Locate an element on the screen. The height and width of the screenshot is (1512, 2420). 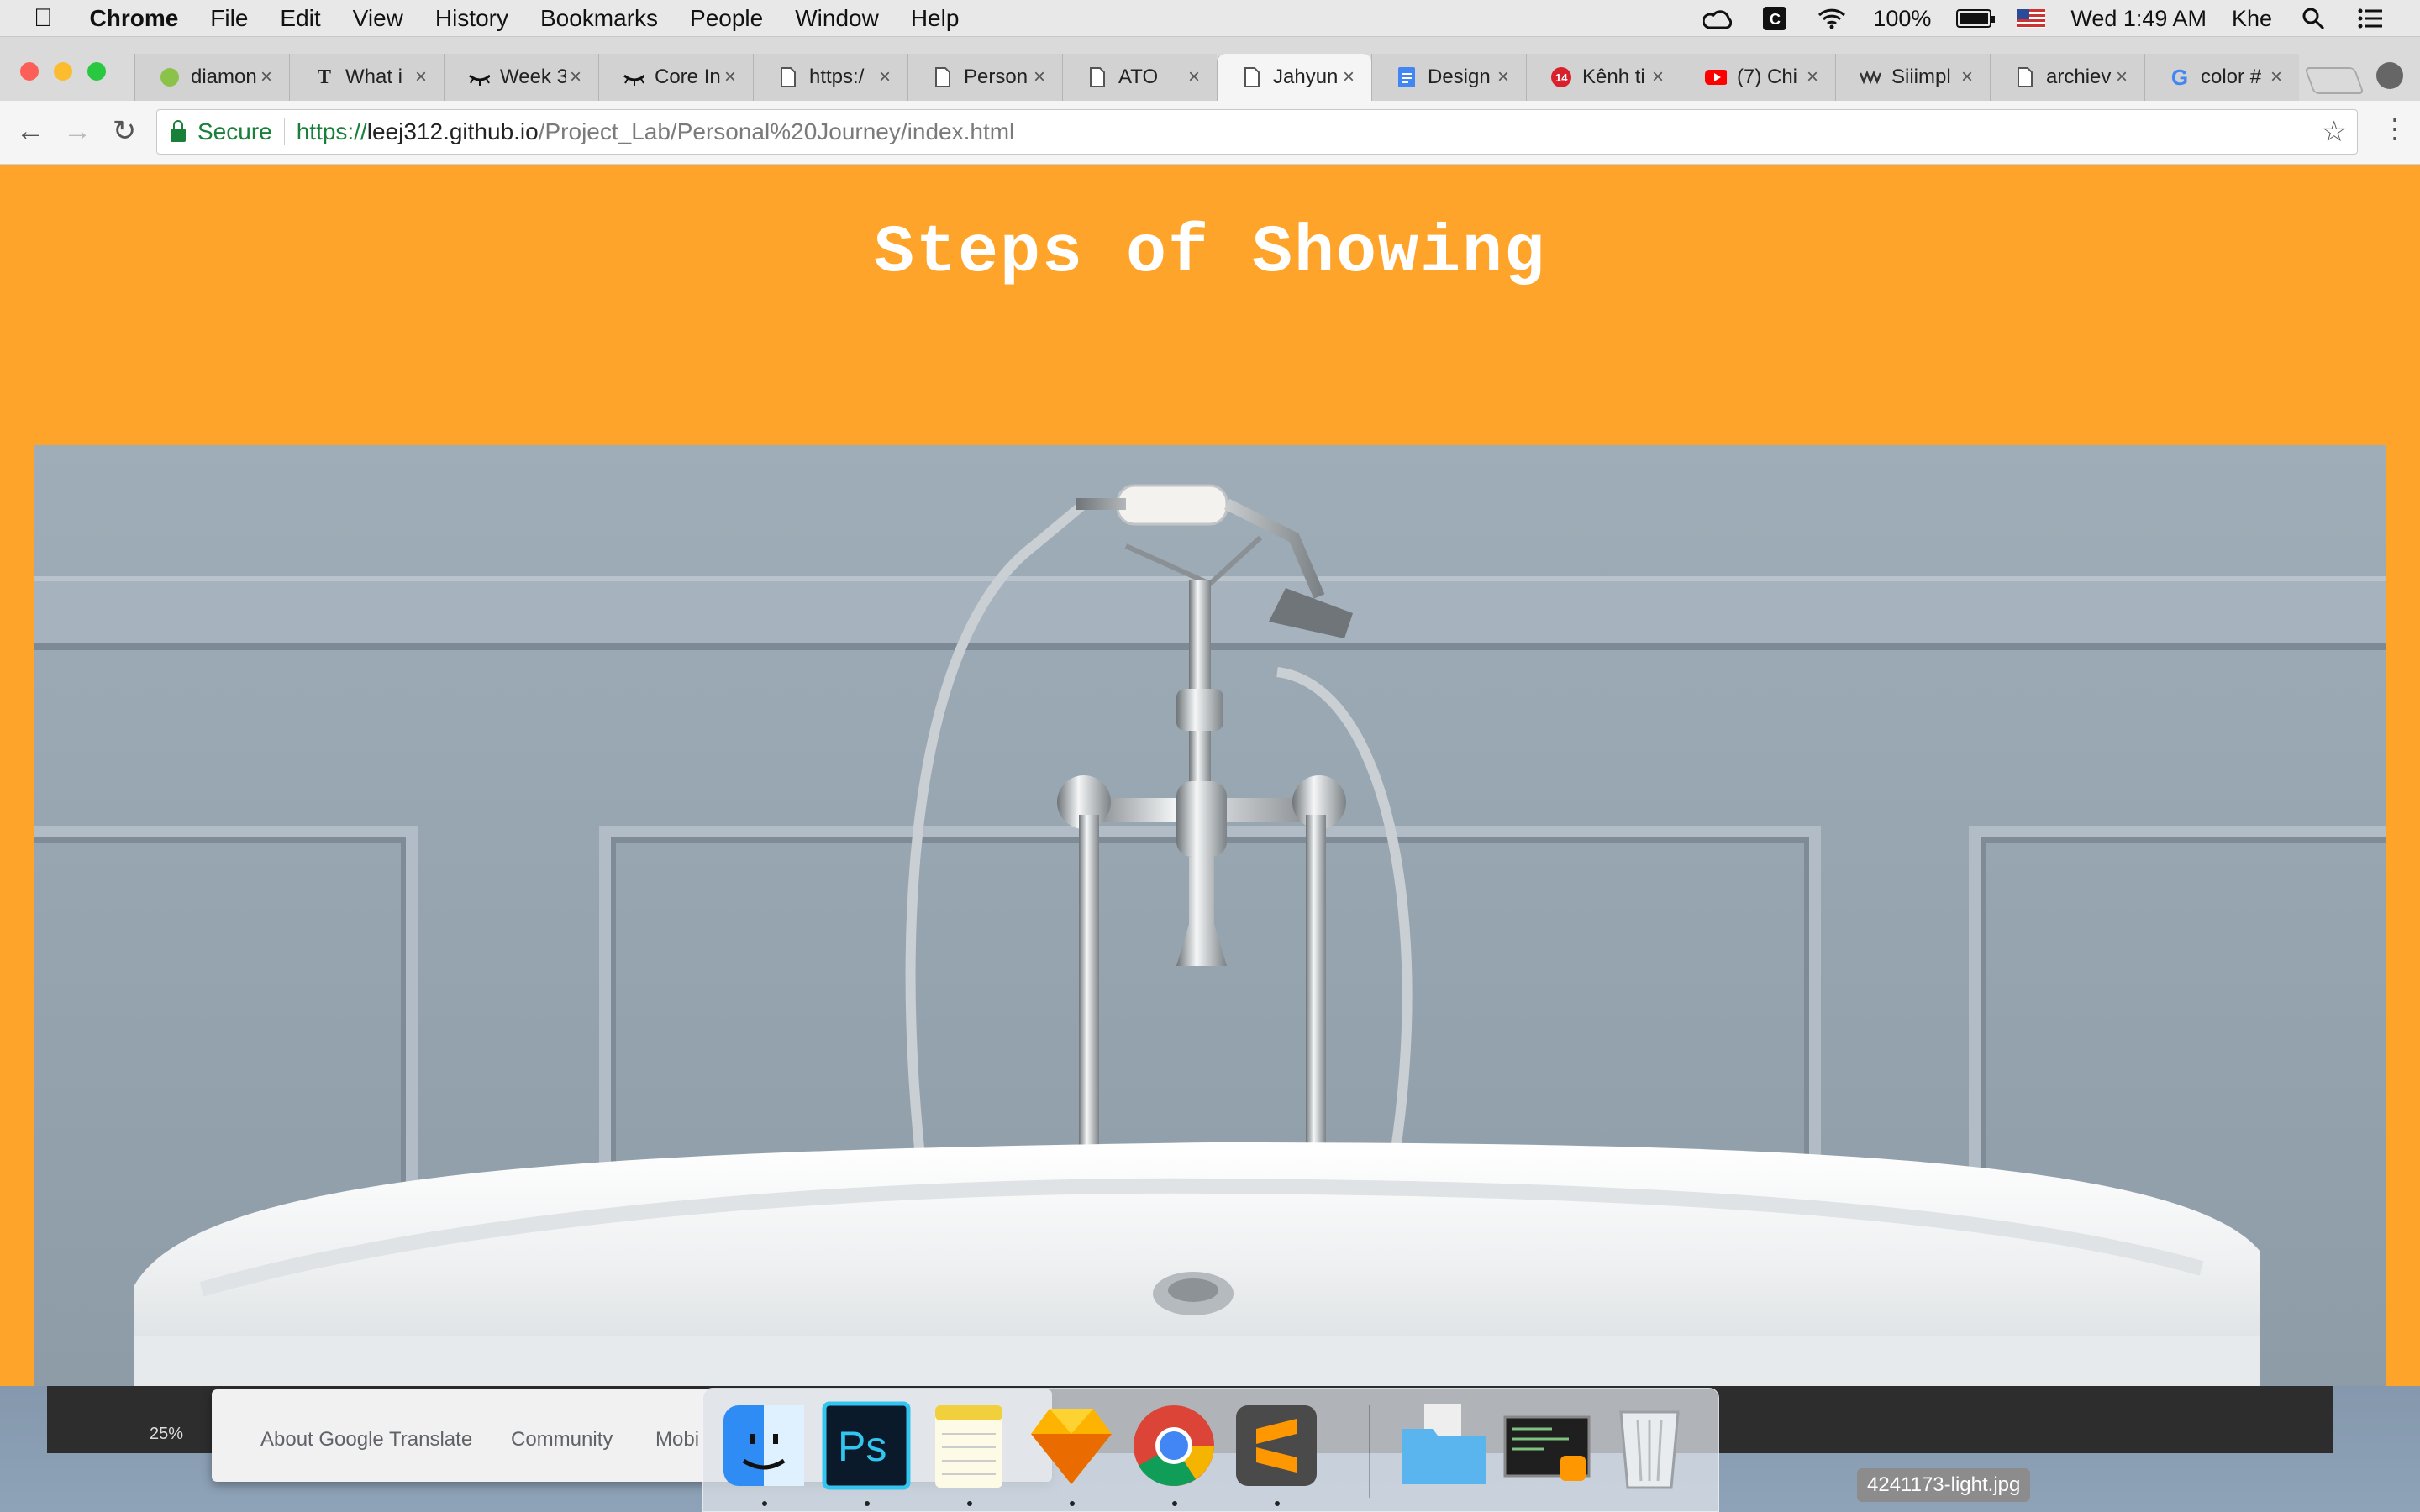
browser-tab: Siiimpl × is located at coordinates (1913, 77).